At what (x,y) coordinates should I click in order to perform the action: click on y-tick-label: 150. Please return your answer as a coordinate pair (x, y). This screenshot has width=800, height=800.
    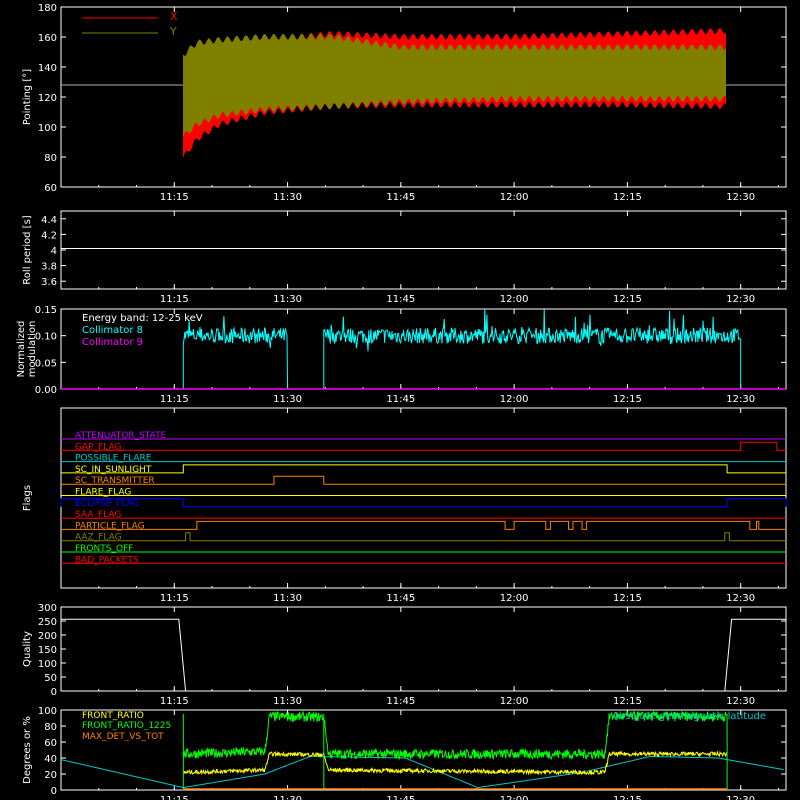
    Looking at the image, I should click on (47, 650).